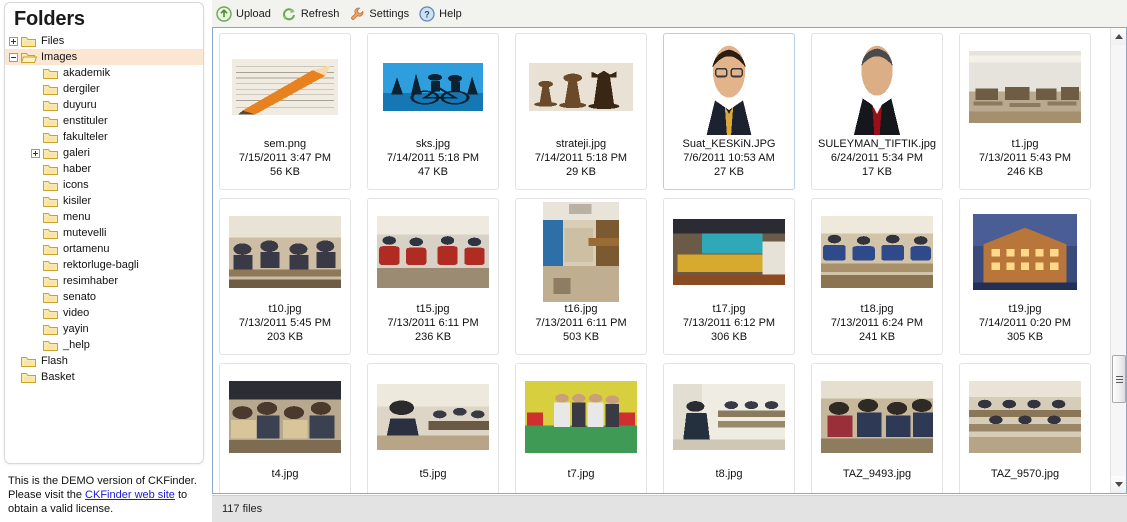 The width and height of the screenshot is (1127, 522). I want to click on folder-tree-item-label: akademik, so click(87, 73).